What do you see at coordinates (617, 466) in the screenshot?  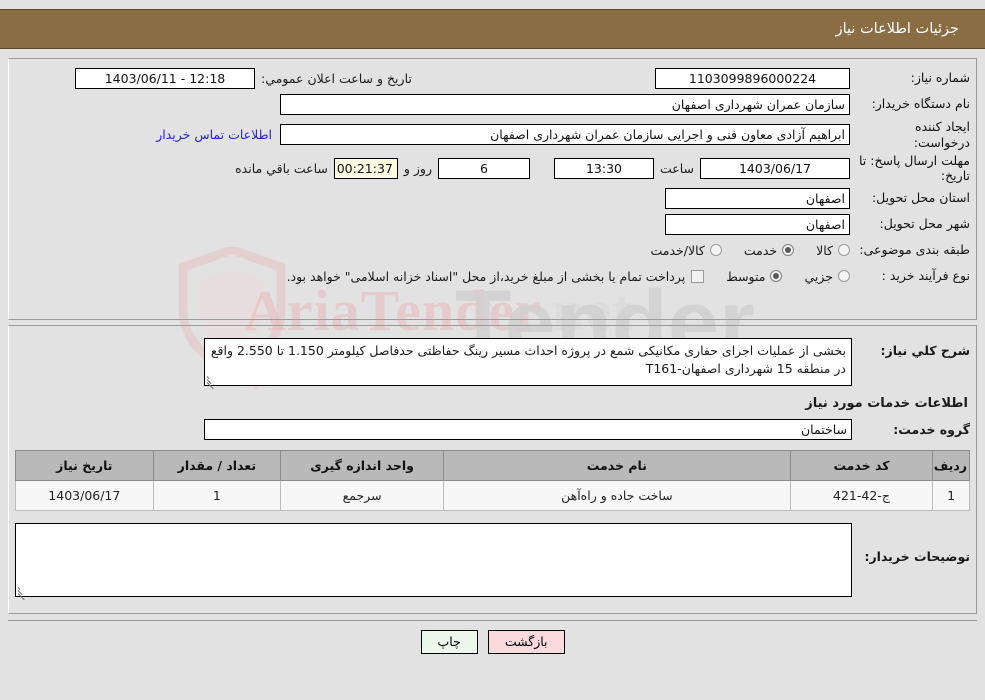 I see `col-name: نام خدمت` at bounding box center [617, 466].